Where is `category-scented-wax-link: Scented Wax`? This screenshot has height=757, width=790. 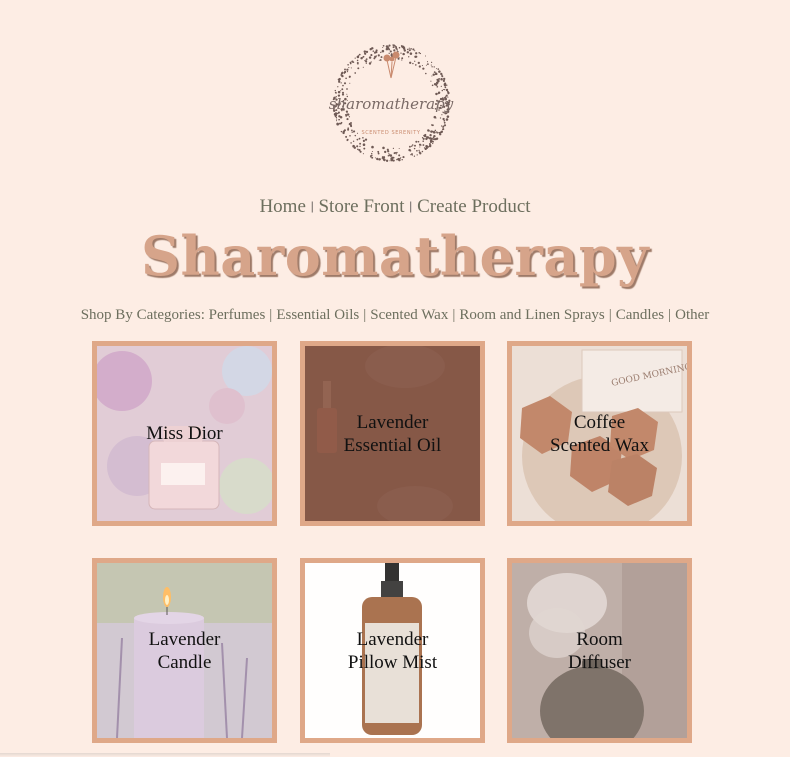
category-scented-wax-link: Scented Wax is located at coordinates (409, 315).